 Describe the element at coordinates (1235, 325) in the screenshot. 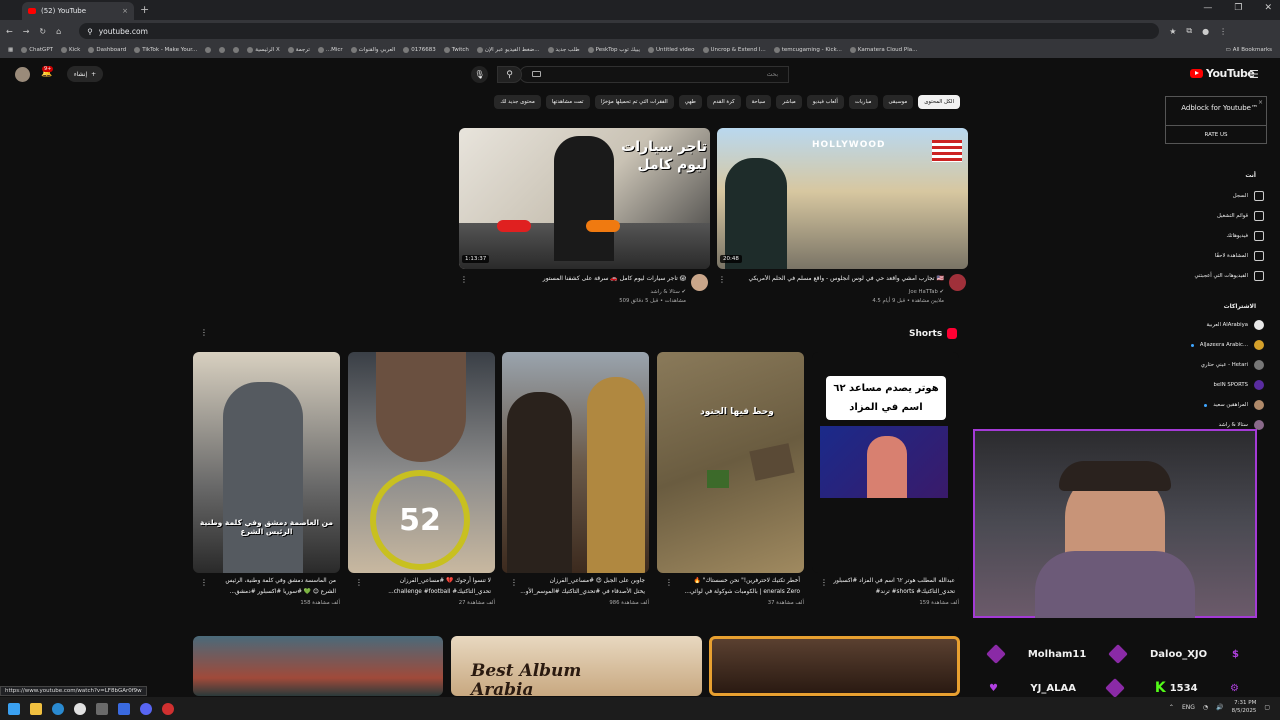

I see `sidebar-sub-item: العربية AlArabiya` at that location.